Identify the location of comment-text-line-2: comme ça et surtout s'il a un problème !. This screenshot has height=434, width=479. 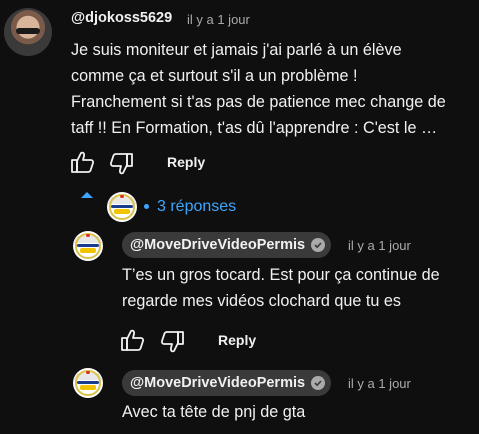
(214, 76).